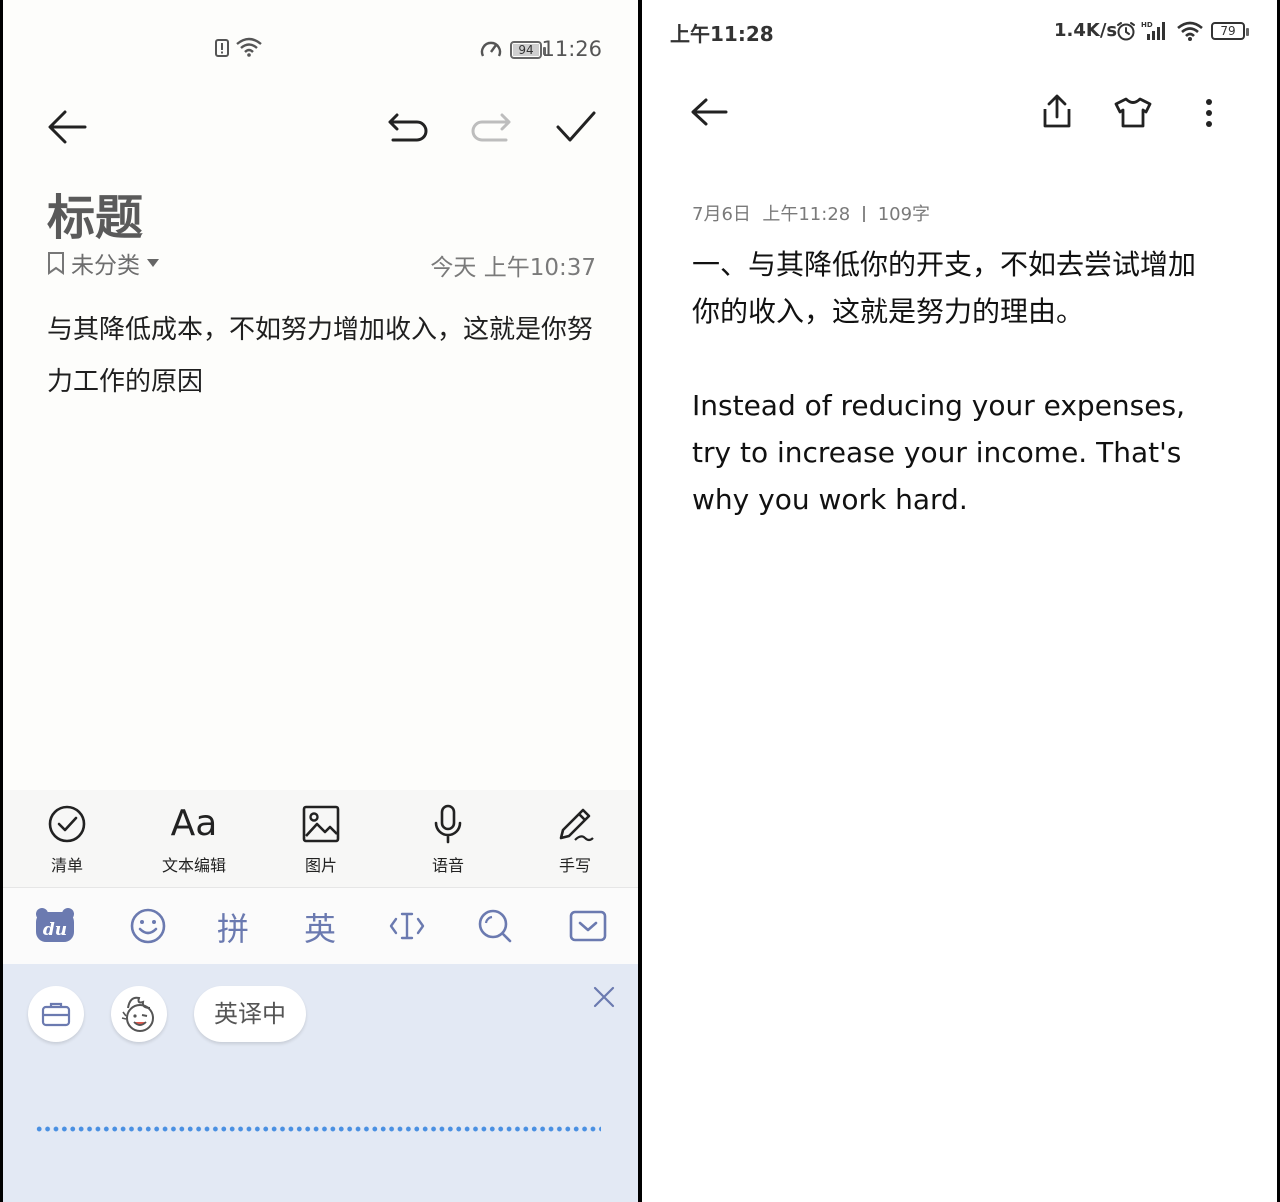 The width and height of the screenshot is (1280, 1202). Describe the element at coordinates (1057, 111) in the screenshot. I see `share-icon` at that location.